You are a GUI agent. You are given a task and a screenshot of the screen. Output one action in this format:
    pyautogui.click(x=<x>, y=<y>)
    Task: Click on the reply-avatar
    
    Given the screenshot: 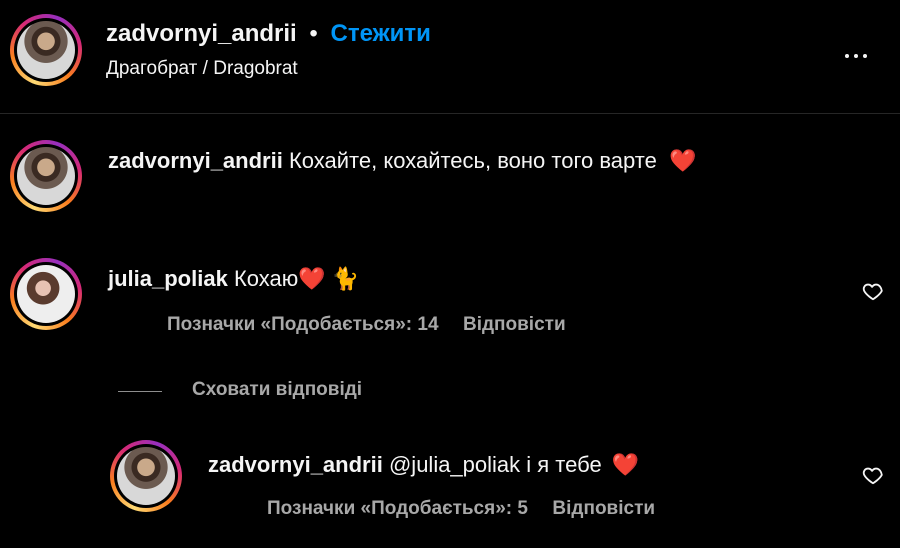 What is the action you would take?
    pyautogui.click(x=146, y=476)
    